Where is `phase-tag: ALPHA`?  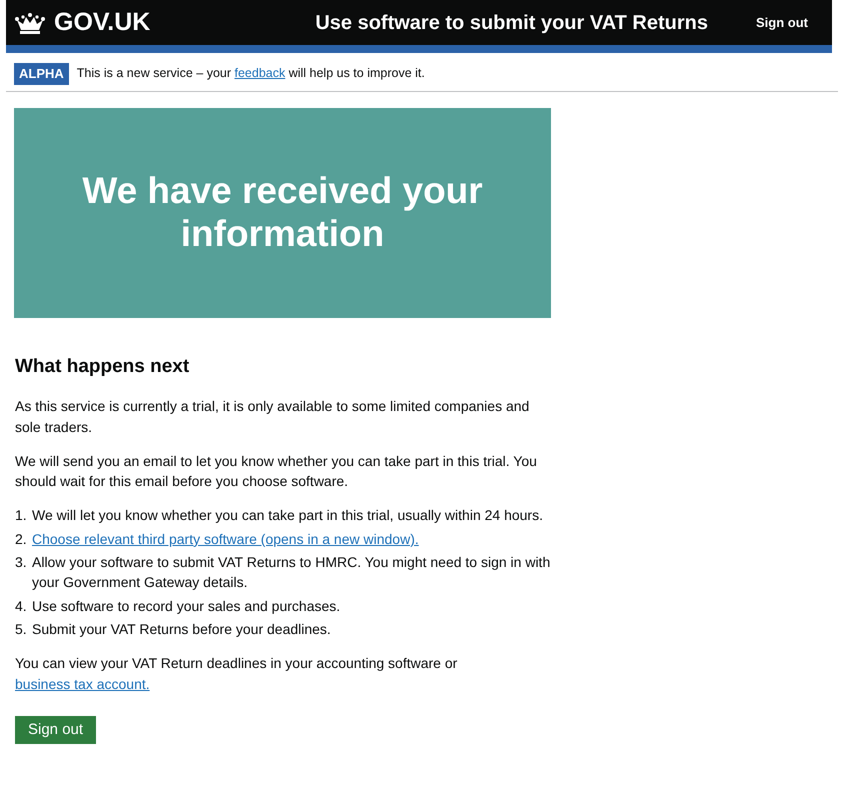 phase-tag: ALPHA is located at coordinates (41, 73).